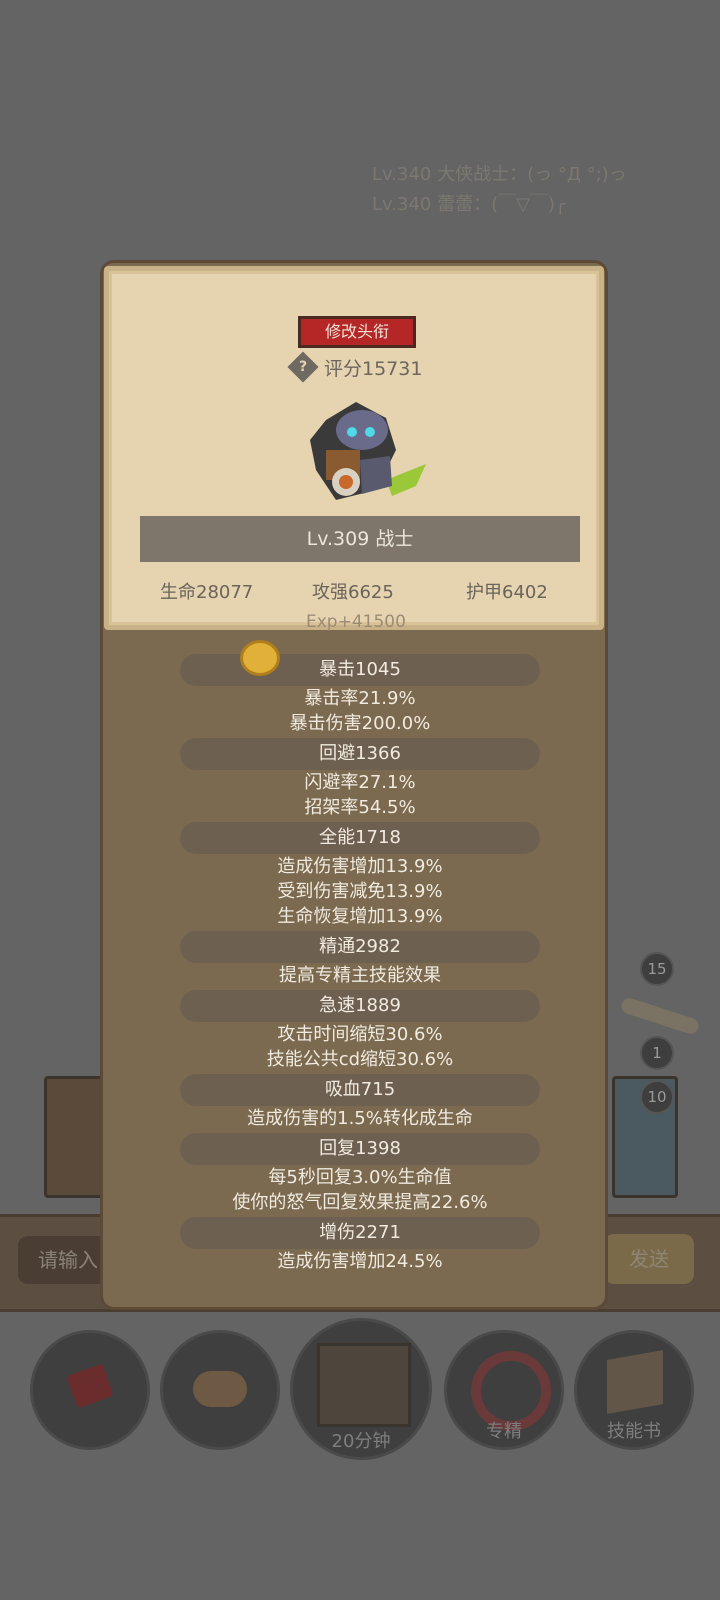  What do you see at coordinates (356, 622) in the screenshot?
I see `exp-gain-label: Exp+41500` at bounding box center [356, 622].